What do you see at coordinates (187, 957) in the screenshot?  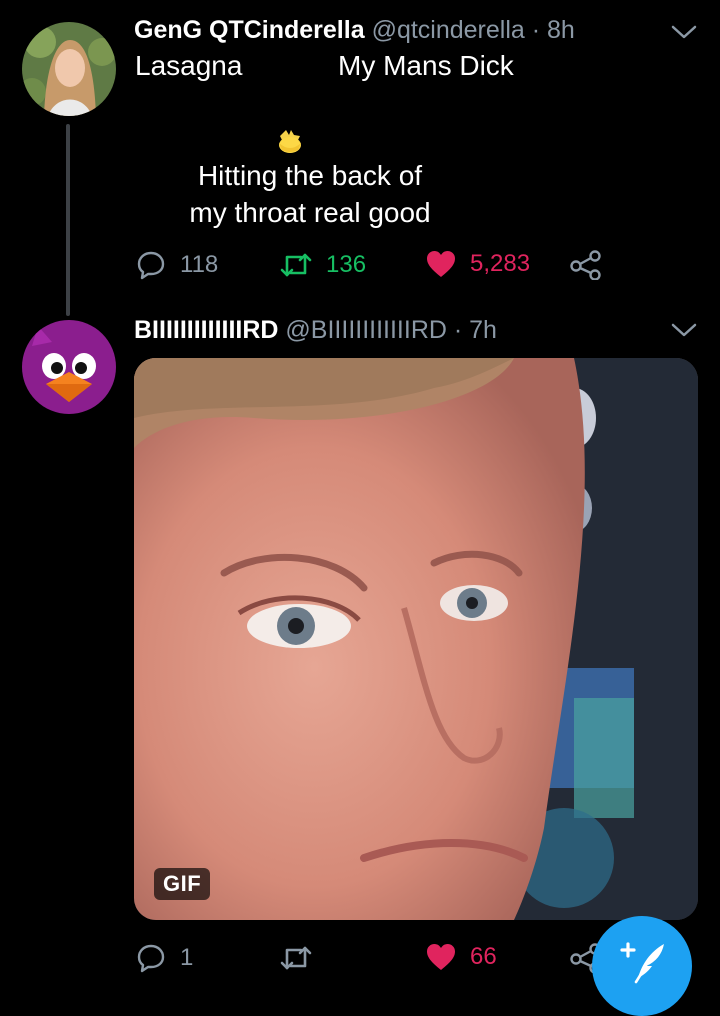 I see `reply-count: 1` at bounding box center [187, 957].